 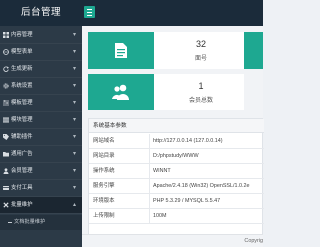 I want to click on doc-icon, so click(x=121, y=50).